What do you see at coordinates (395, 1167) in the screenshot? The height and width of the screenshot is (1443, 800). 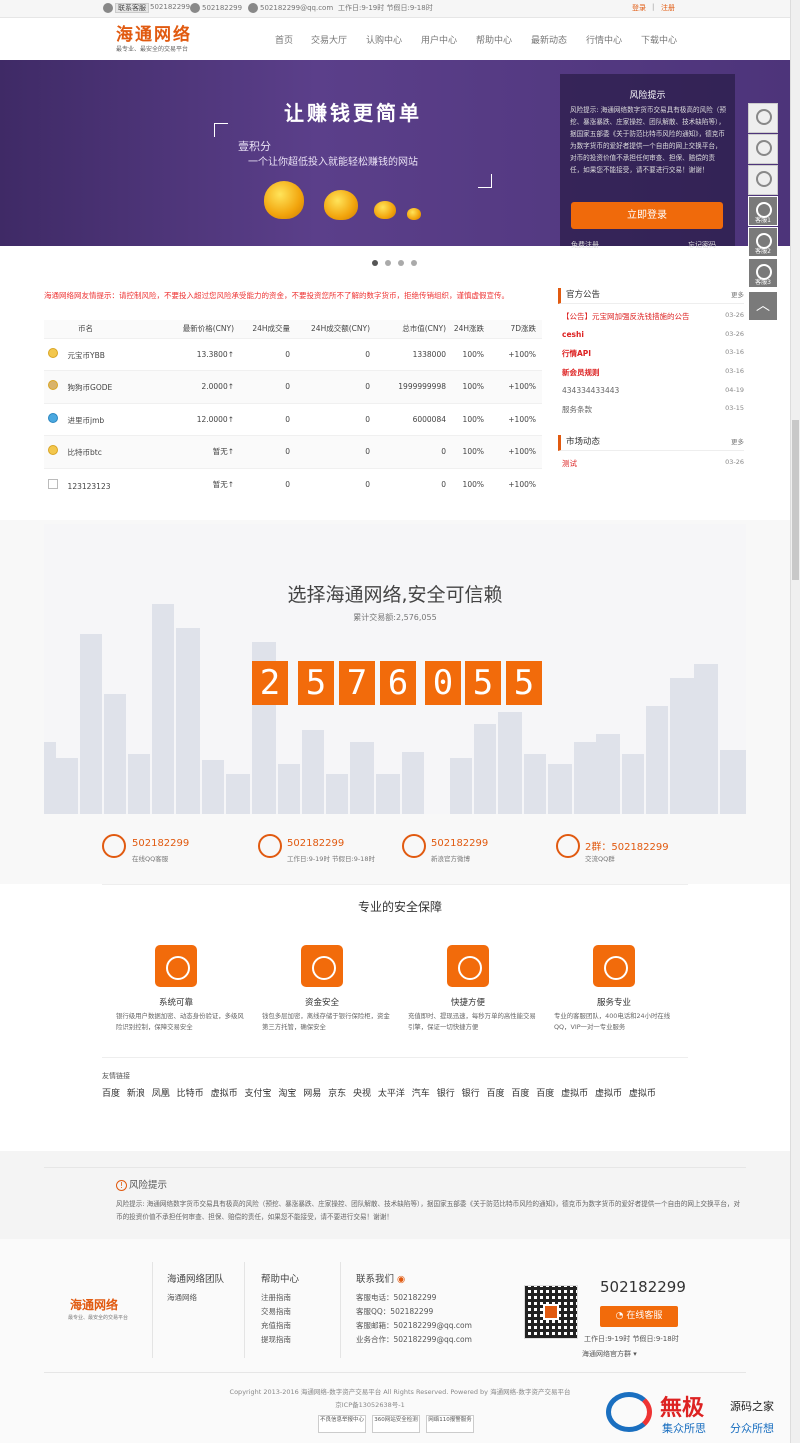 I see `divider` at bounding box center [395, 1167].